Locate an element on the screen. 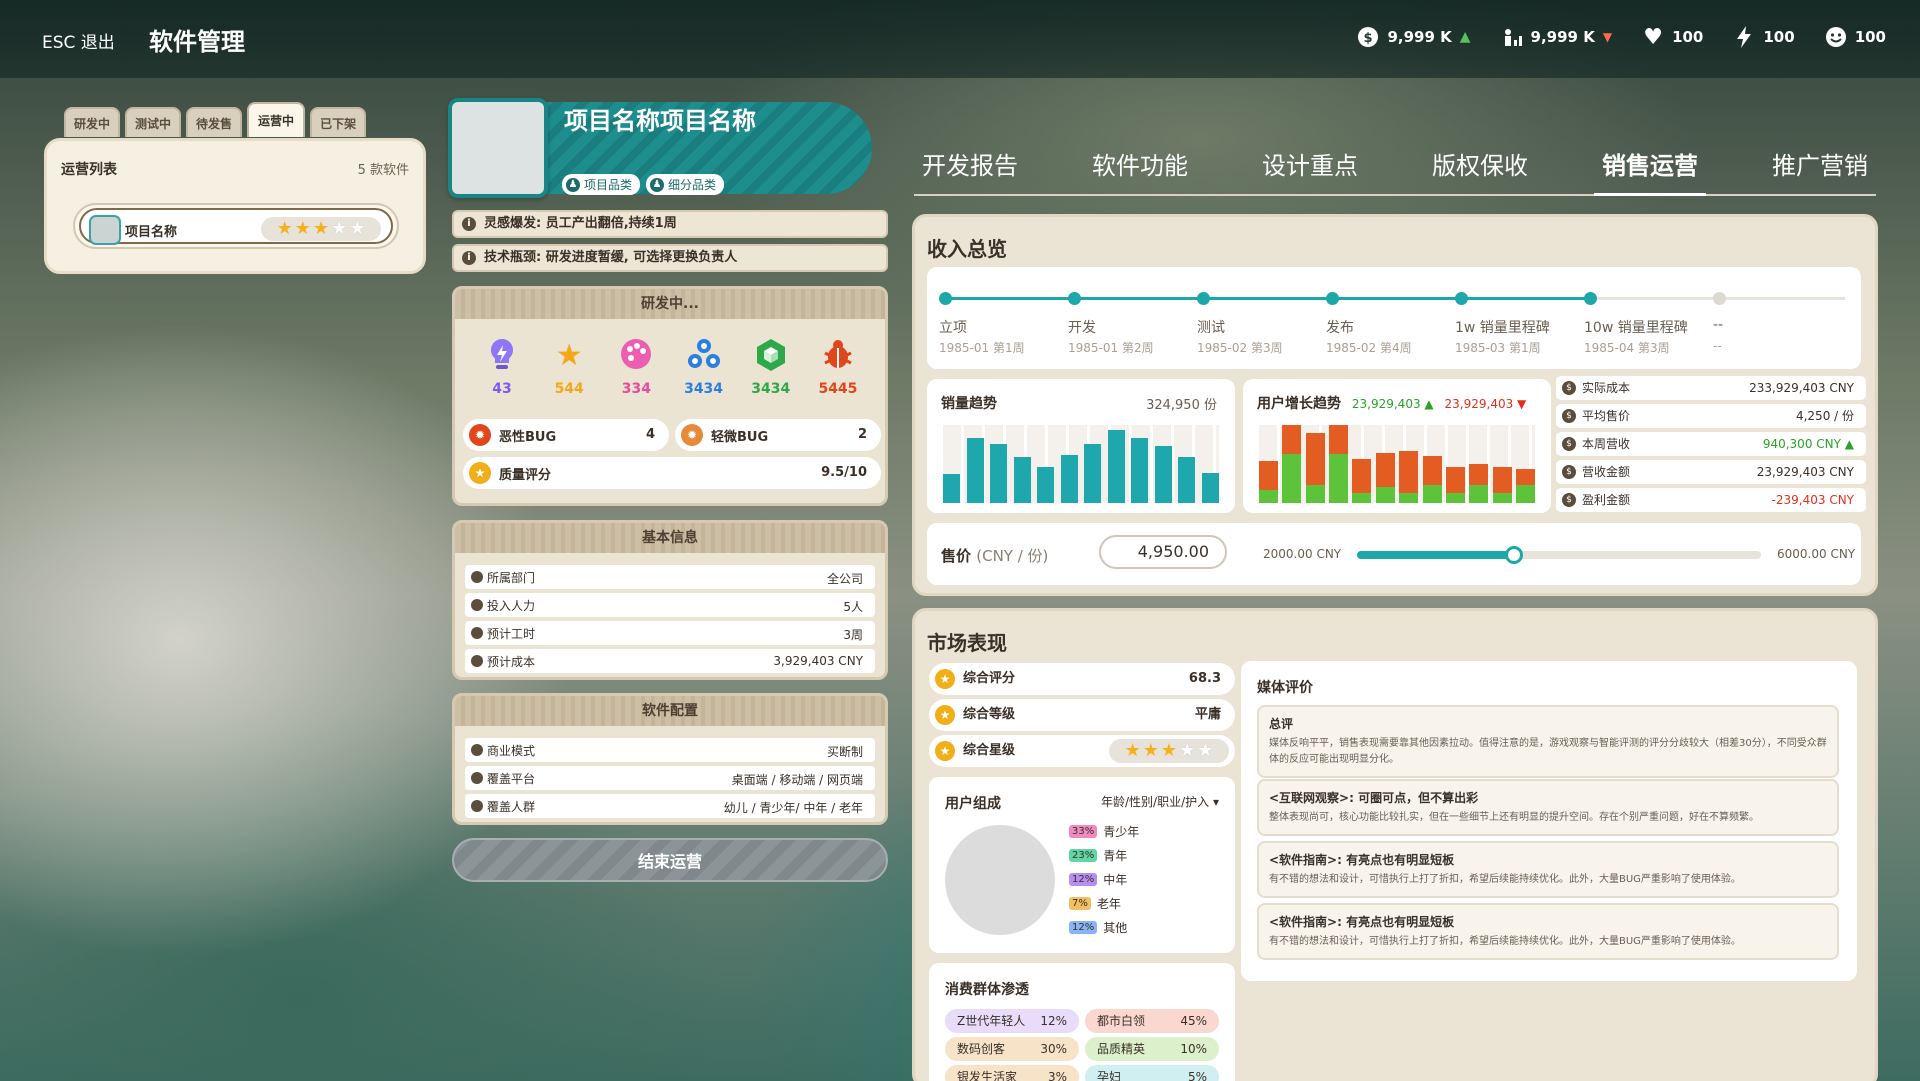  resource-idea: 43 is located at coordinates (502, 367).